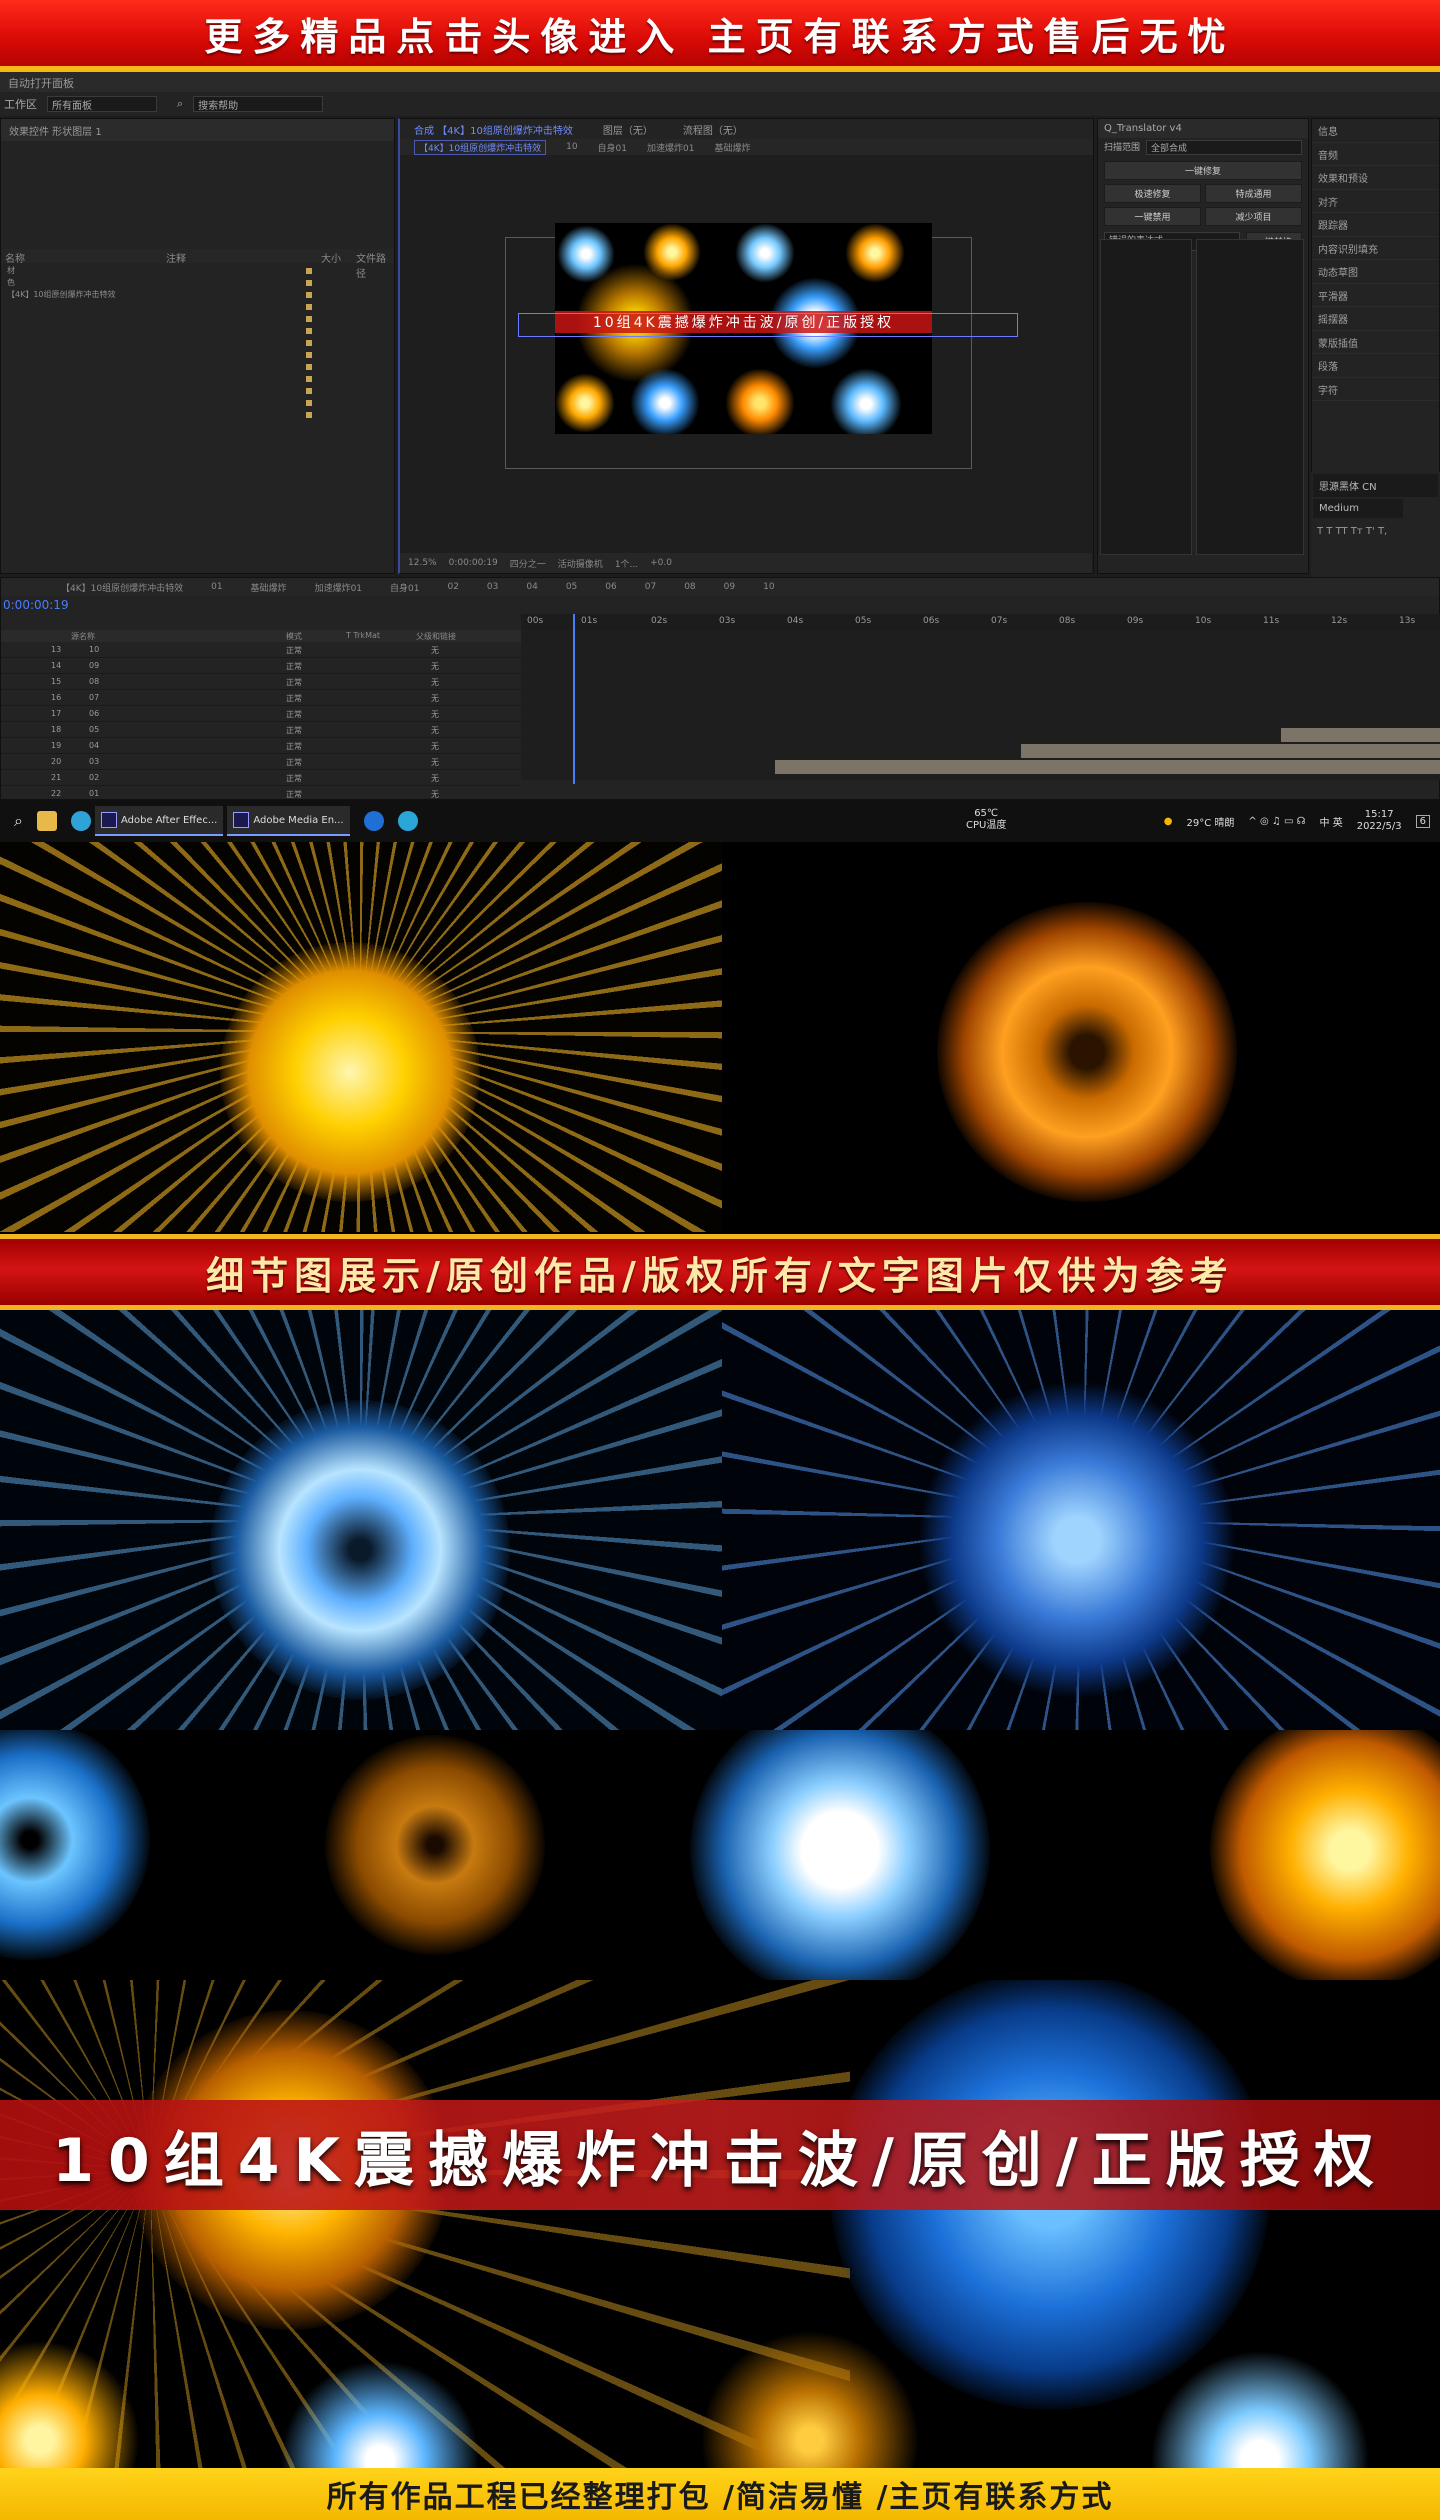 Image resolution: width=1440 pixels, height=2520 pixels. What do you see at coordinates (473, 563) in the screenshot?
I see `comp-time: 0:00:00:19` at bounding box center [473, 563].